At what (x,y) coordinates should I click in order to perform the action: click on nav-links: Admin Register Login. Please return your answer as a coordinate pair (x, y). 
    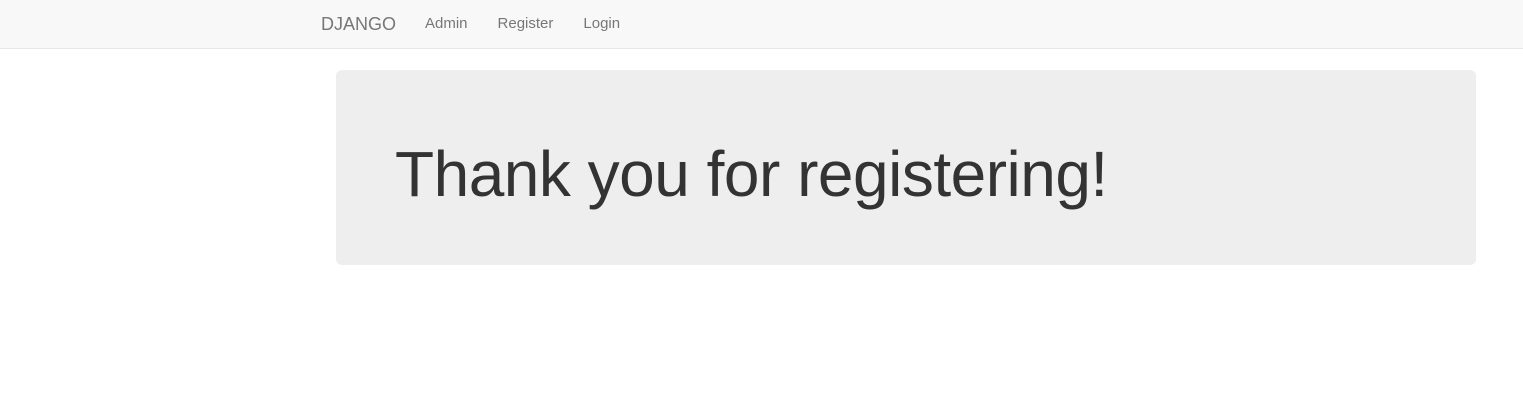
    Looking at the image, I should click on (522, 24).